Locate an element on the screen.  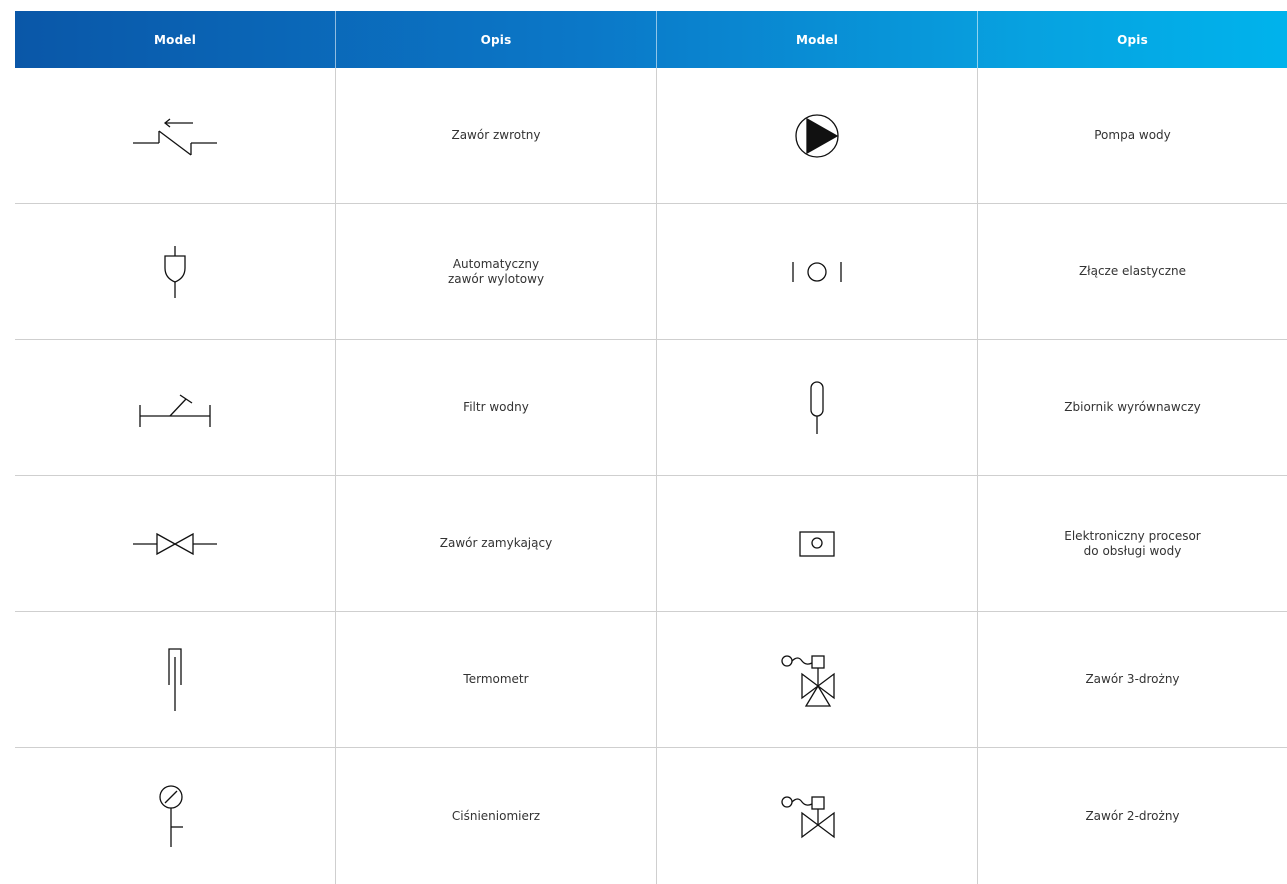
description-text: Zawór zamykający is located at coordinates (496, 543).